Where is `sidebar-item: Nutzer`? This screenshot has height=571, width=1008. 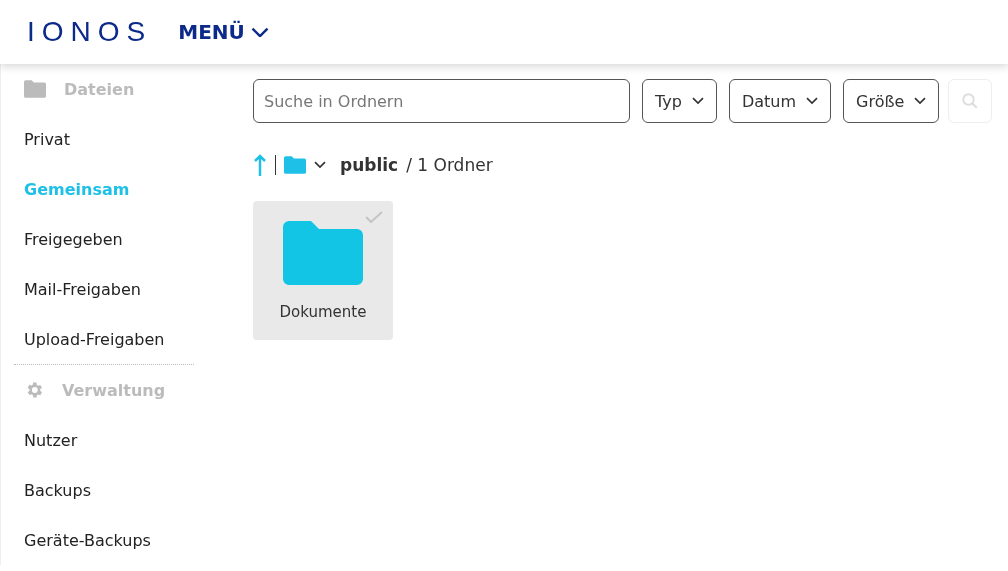 sidebar-item: Nutzer is located at coordinates (104, 440).